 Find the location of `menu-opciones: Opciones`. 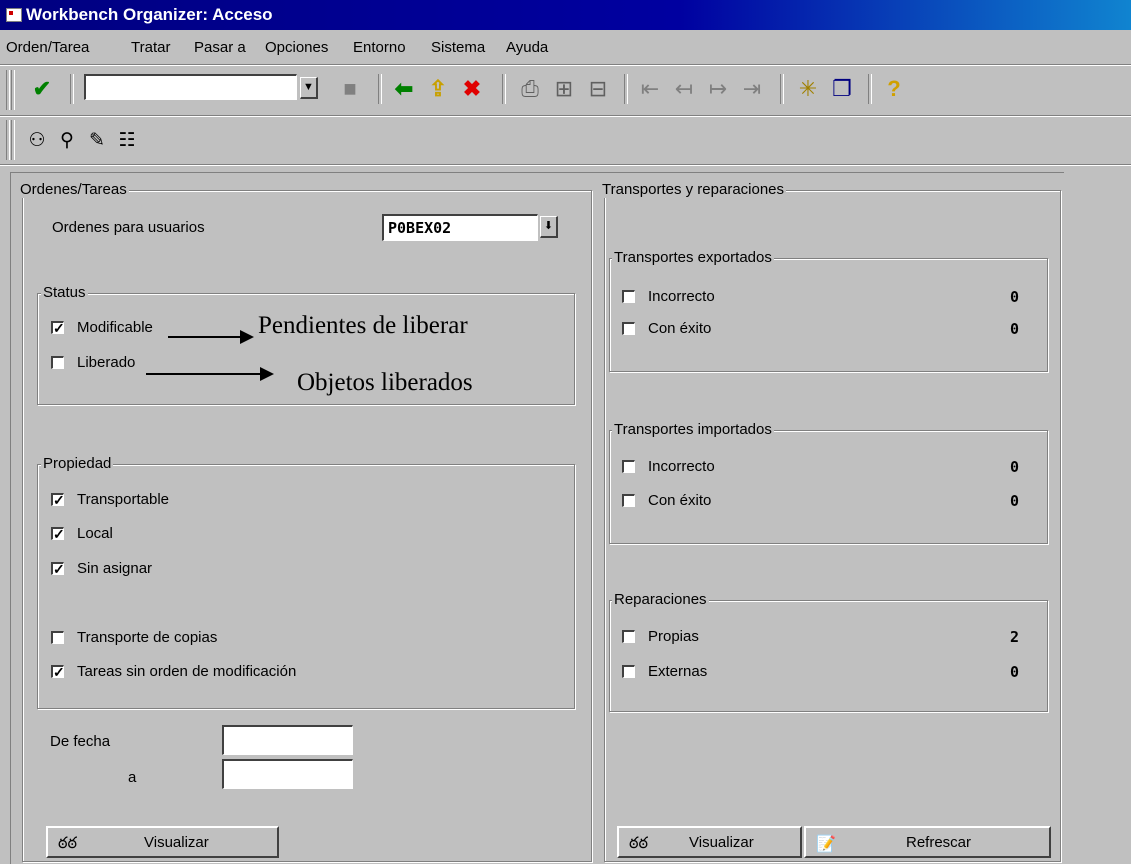

menu-opciones: Opciones is located at coordinates (296, 47).